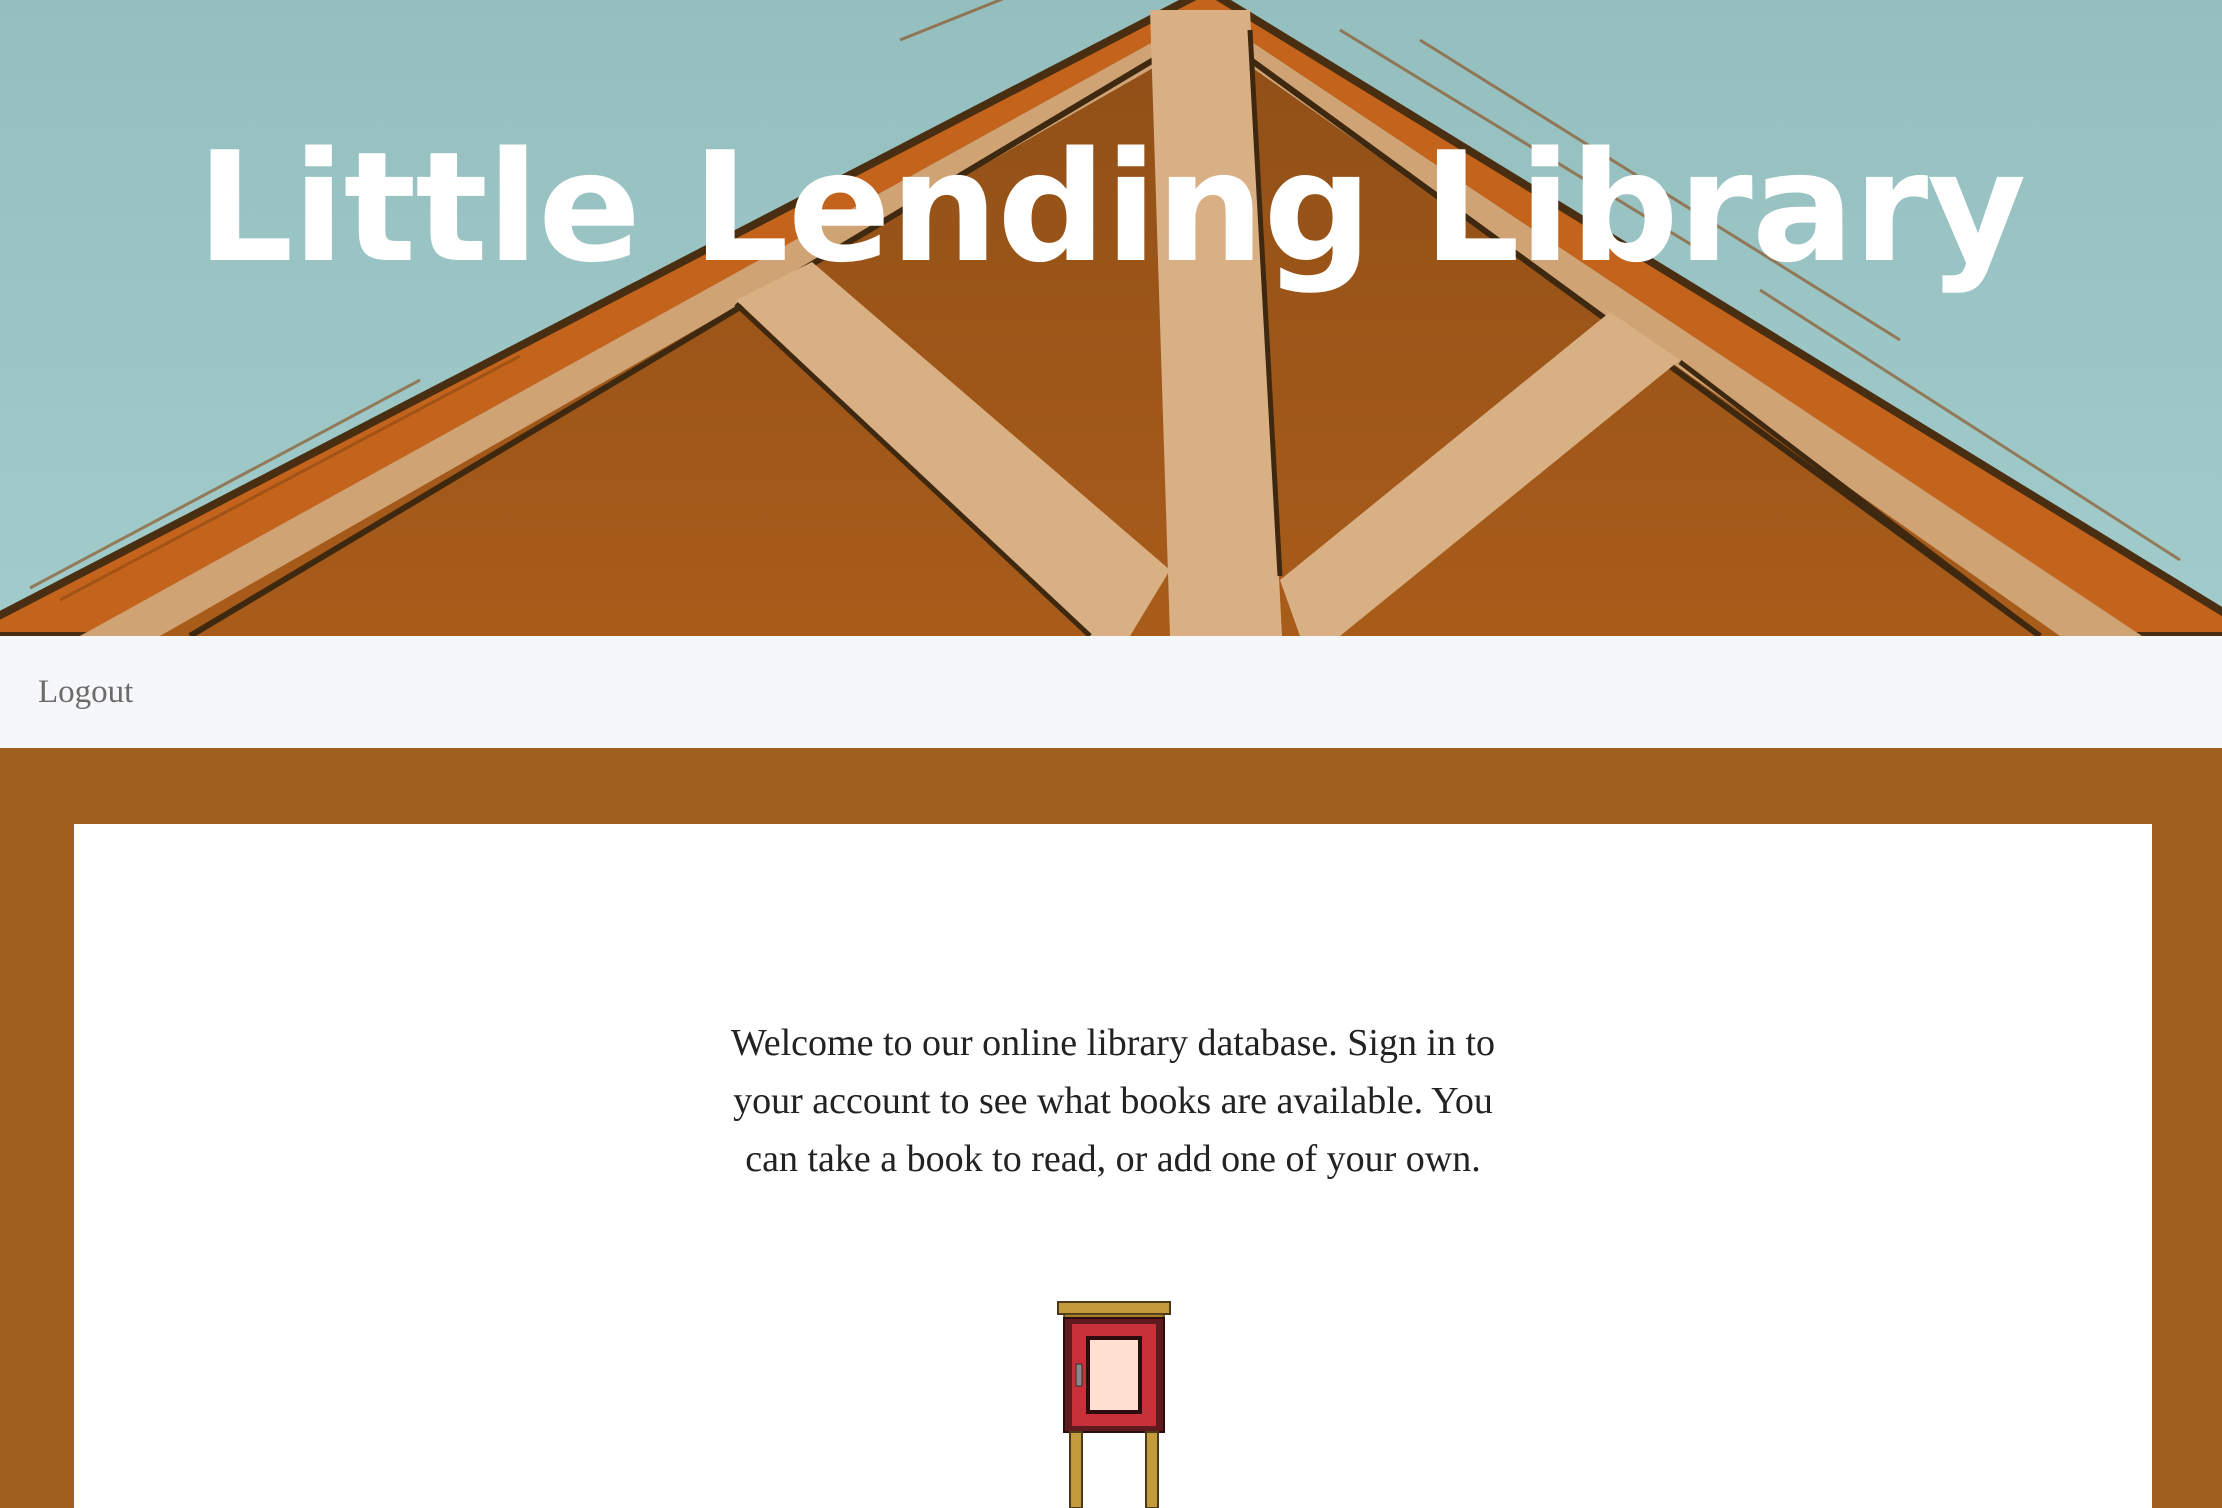 Image resolution: width=2222 pixels, height=1508 pixels. Describe the element at coordinates (1111, 207) in the screenshot. I see `site-title: Little Lending Library` at that location.